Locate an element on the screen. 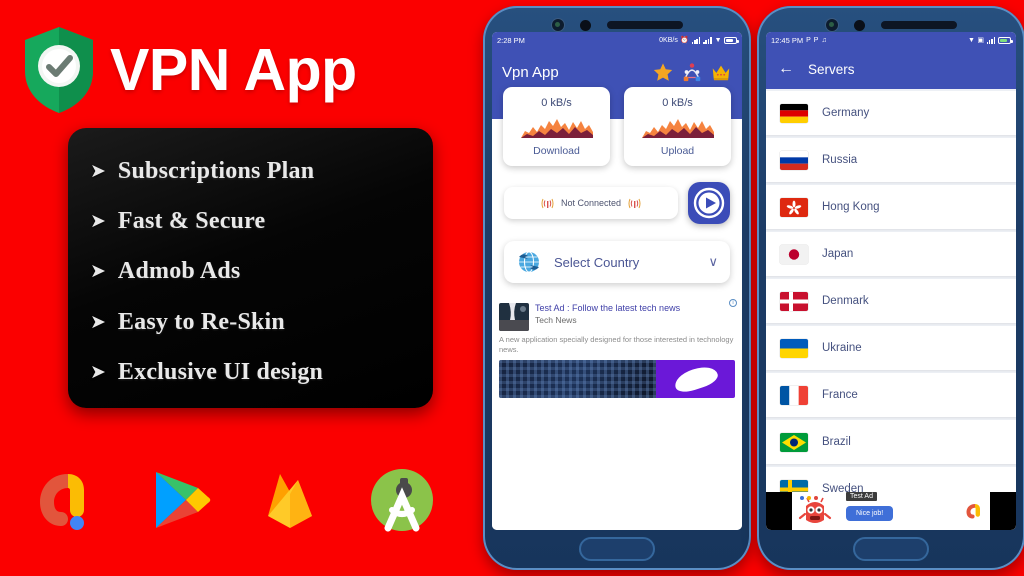  speed-label: Download is located at coordinates (556, 151).